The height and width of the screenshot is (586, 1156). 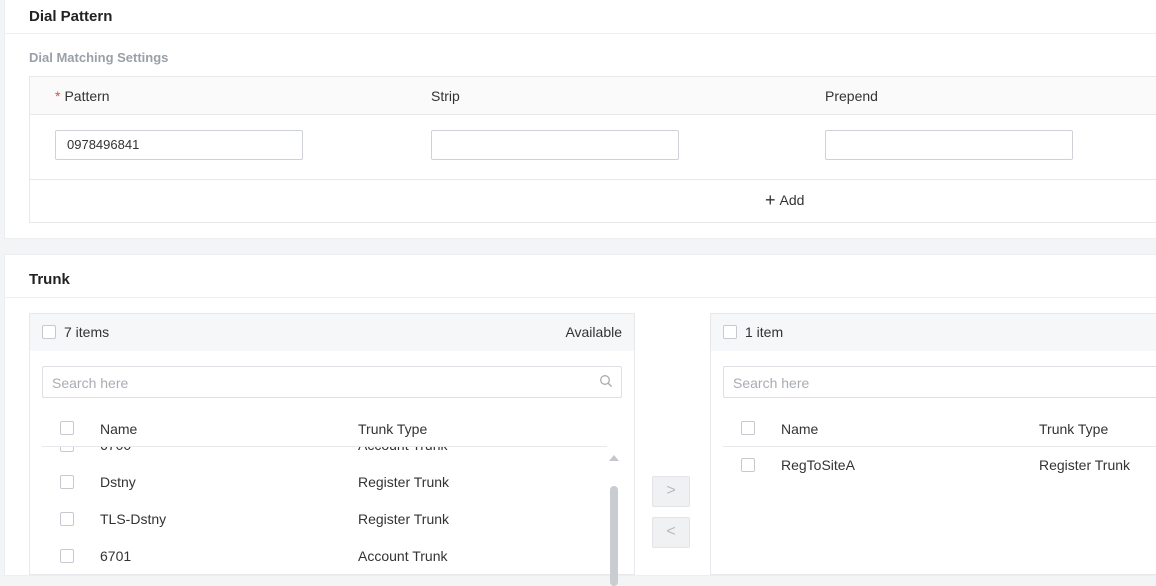 What do you see at coordinates (49, 279) in the screenshot?
I see `trunk-title: Trunk` at bounding box center [49, 279].